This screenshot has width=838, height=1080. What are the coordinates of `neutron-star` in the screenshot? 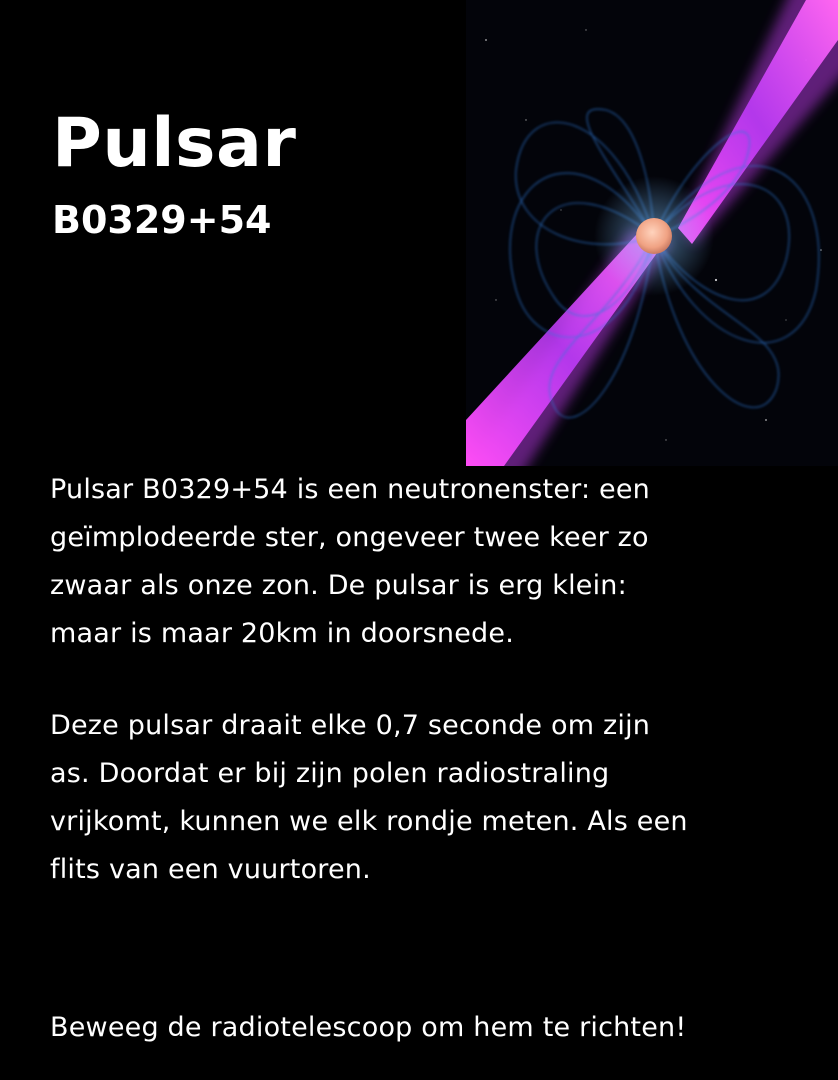 It's located at (654, 236).